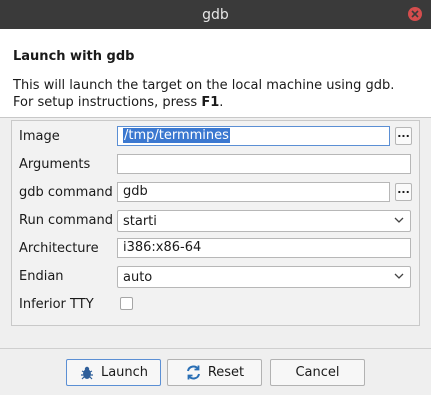 This screenshot has height=395, width=431. Describe the element at coordinates (66, 192) in the screenshot. I see `gdb-command-label: gdb command` at that location.